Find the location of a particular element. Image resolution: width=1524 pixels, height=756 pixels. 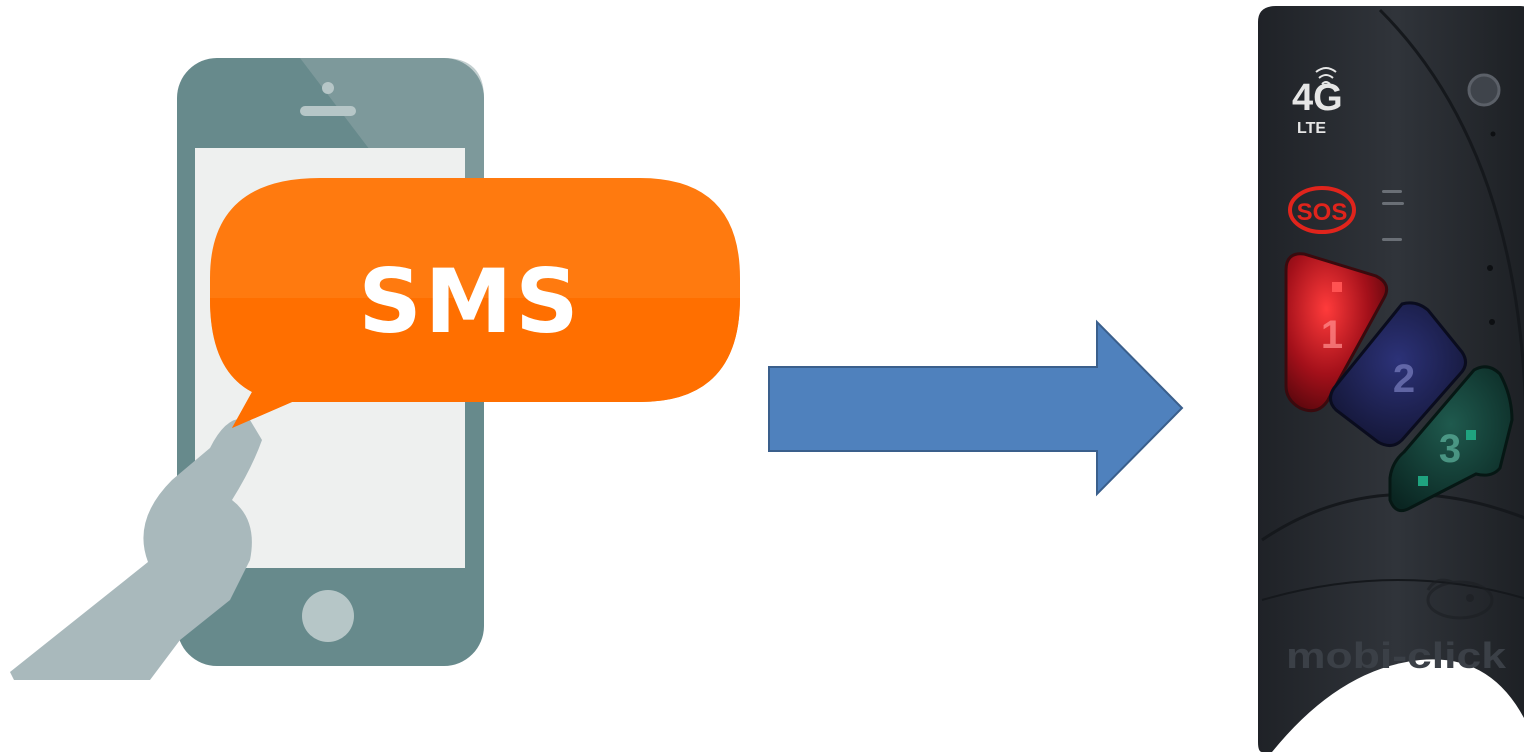

phone-speaker-slot is located at coordinates (328, 111).